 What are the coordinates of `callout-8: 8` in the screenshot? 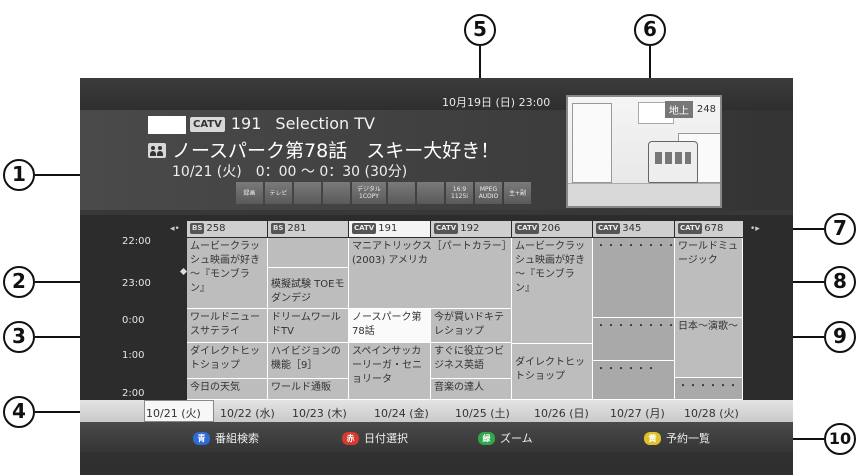 It's located at (840, 282).